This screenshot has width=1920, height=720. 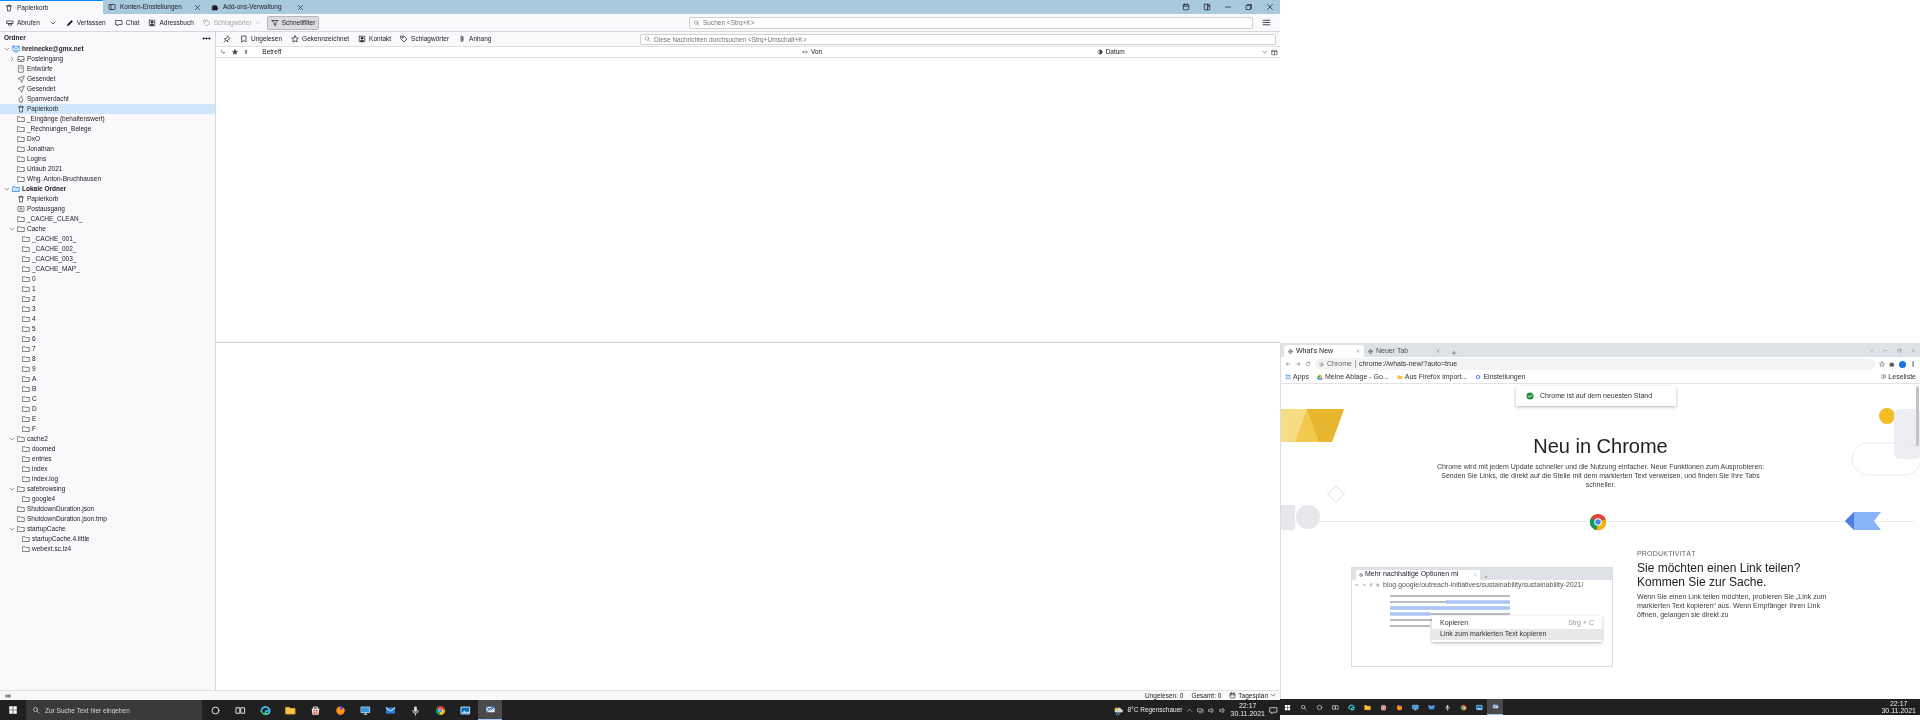 I want to click on half-circle-icon, so click(x=1099, y=52).